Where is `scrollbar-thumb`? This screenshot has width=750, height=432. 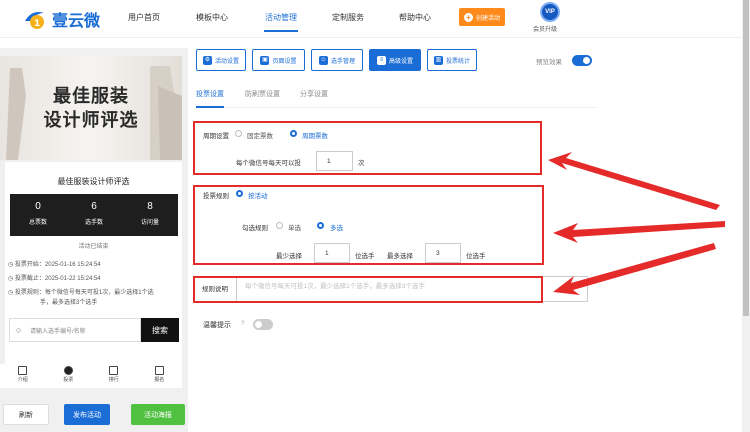 scrollbar-thumb is located at coordinates (746, 158).